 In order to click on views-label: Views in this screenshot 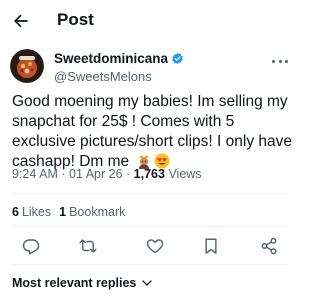, I will do `click(185, 174)`.